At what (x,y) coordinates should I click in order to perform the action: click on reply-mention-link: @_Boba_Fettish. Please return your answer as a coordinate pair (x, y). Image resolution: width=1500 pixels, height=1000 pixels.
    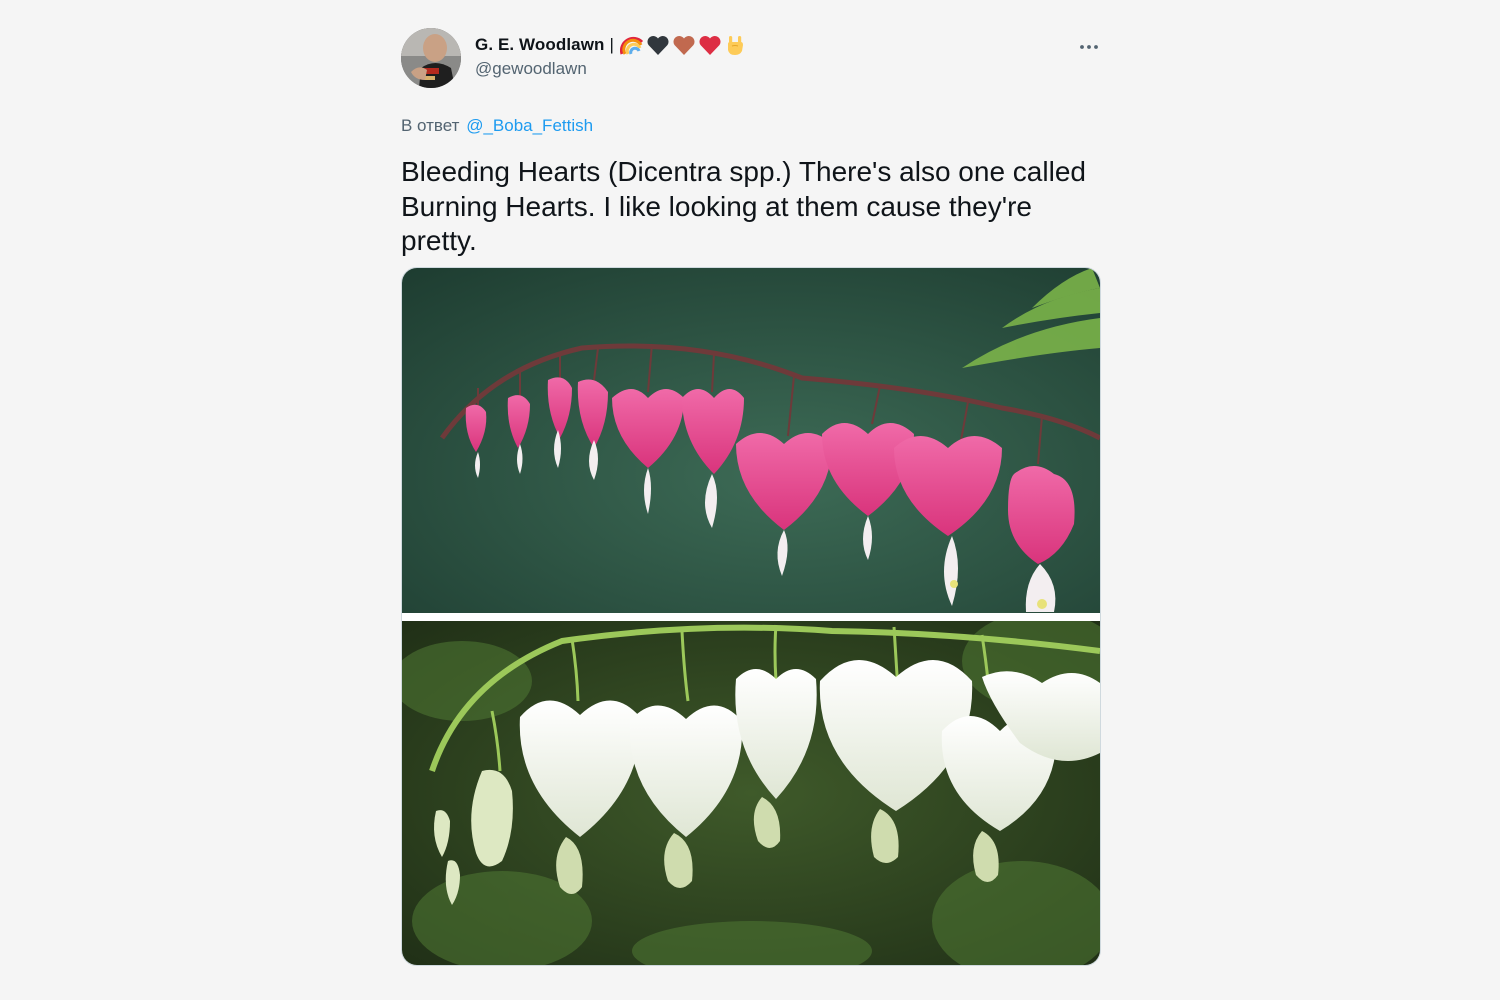
    Looking at the image, I should click on (529, 125).